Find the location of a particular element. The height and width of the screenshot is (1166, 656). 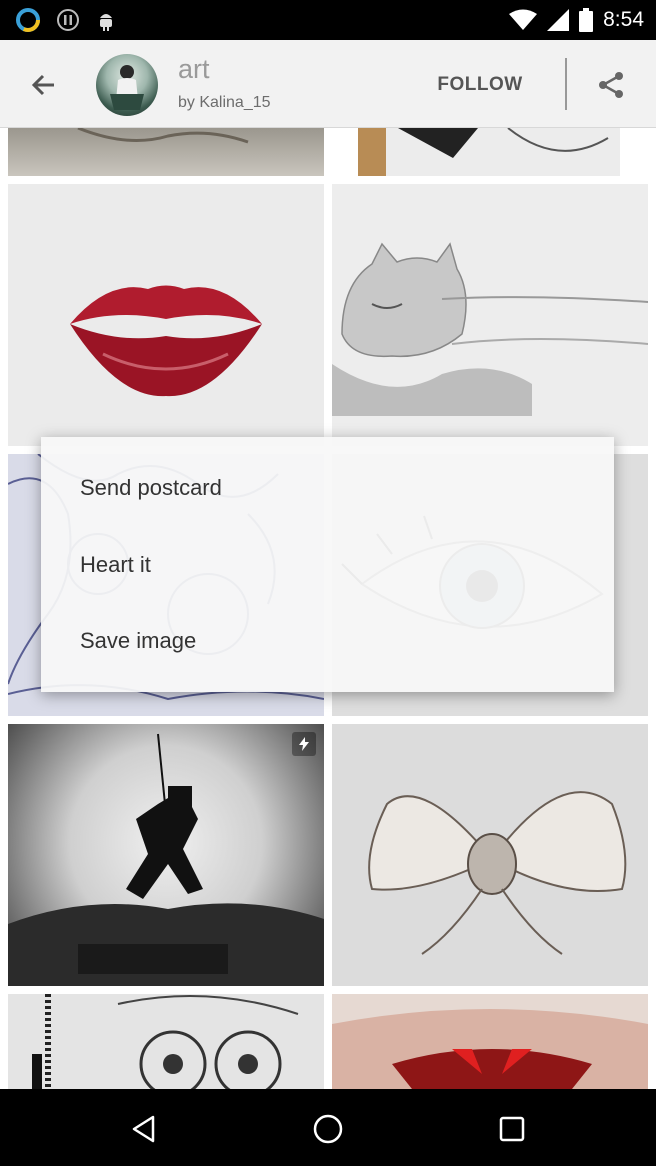

menu-item-heart-it: Heart it is located at coordinates (327, 565).